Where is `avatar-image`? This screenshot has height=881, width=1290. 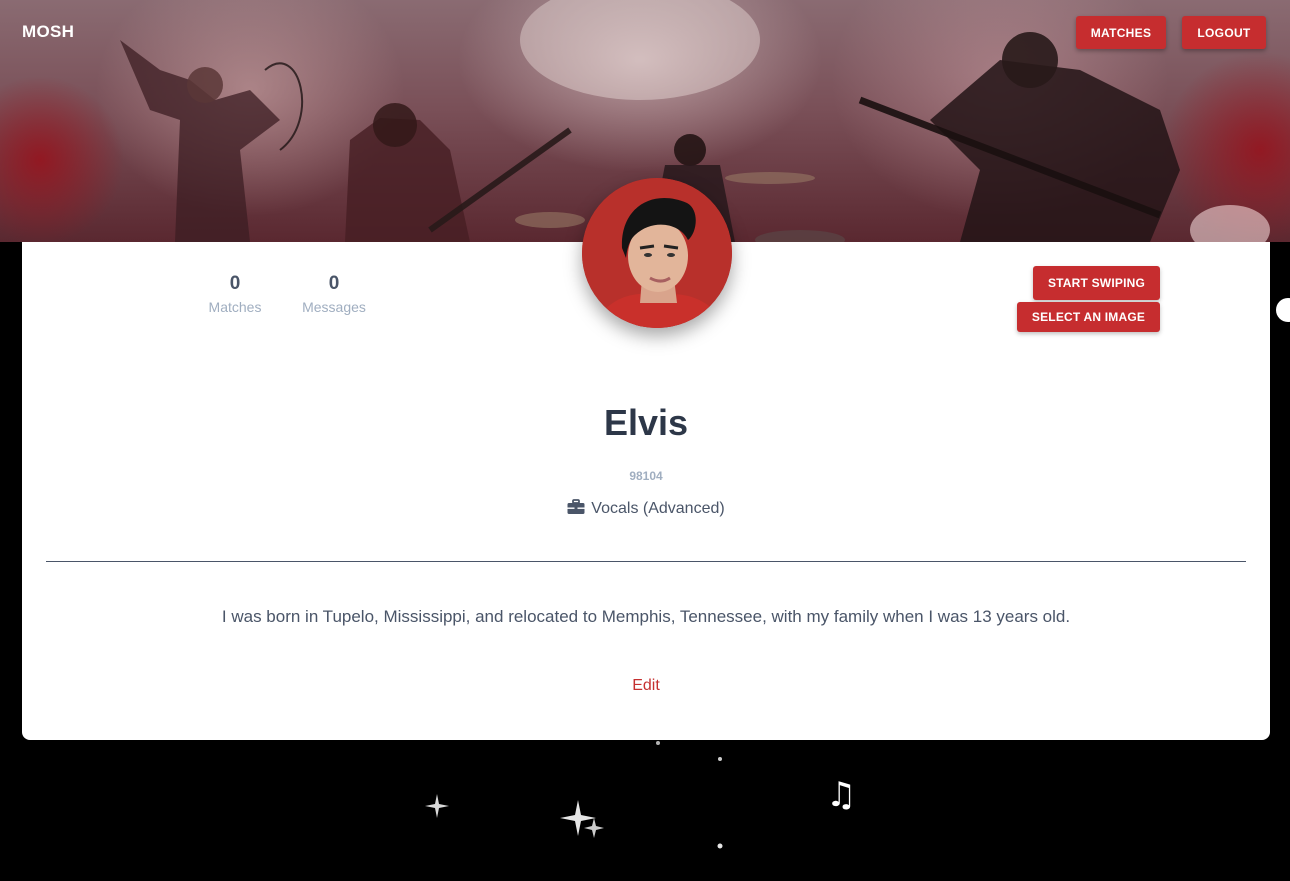
avatar-image is located at coordinates (657, 253).